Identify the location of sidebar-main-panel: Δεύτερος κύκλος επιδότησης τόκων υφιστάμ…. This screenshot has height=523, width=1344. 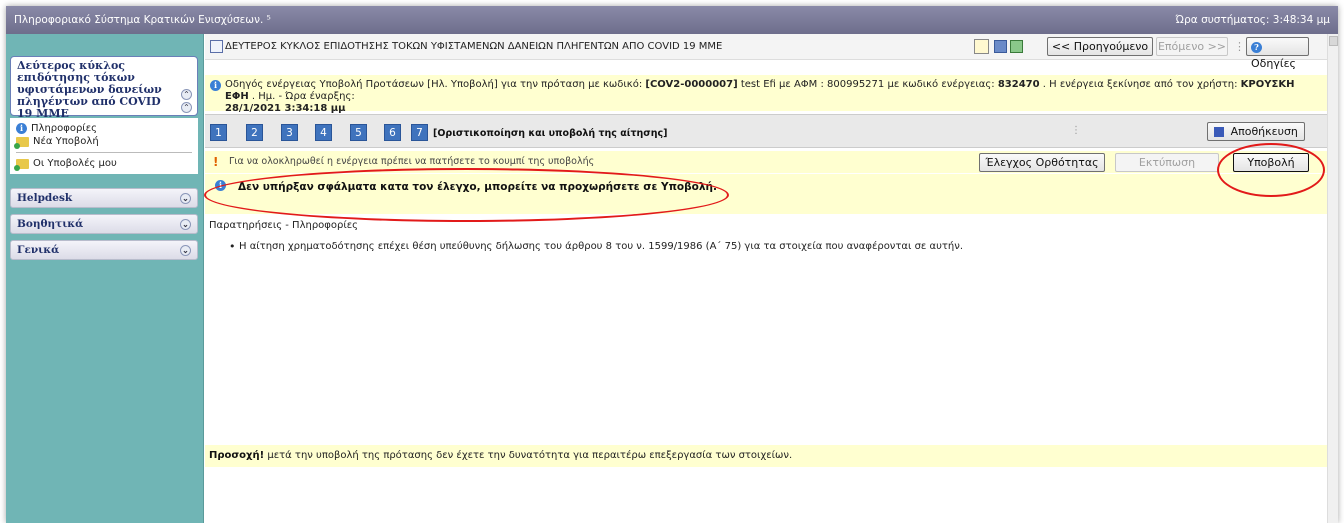
(104, 88).